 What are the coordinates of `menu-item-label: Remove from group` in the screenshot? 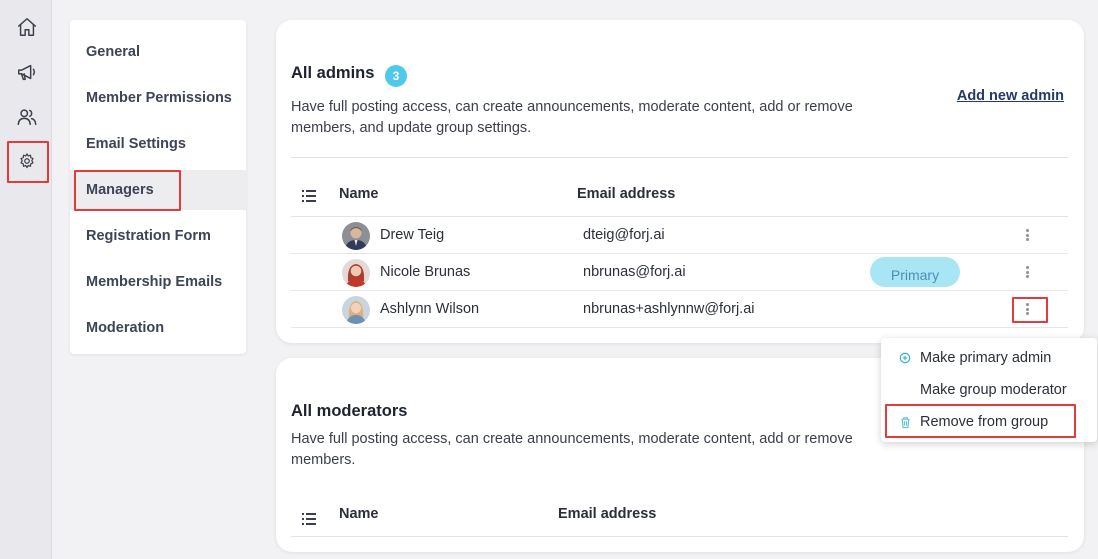 It's located at (984, 422).